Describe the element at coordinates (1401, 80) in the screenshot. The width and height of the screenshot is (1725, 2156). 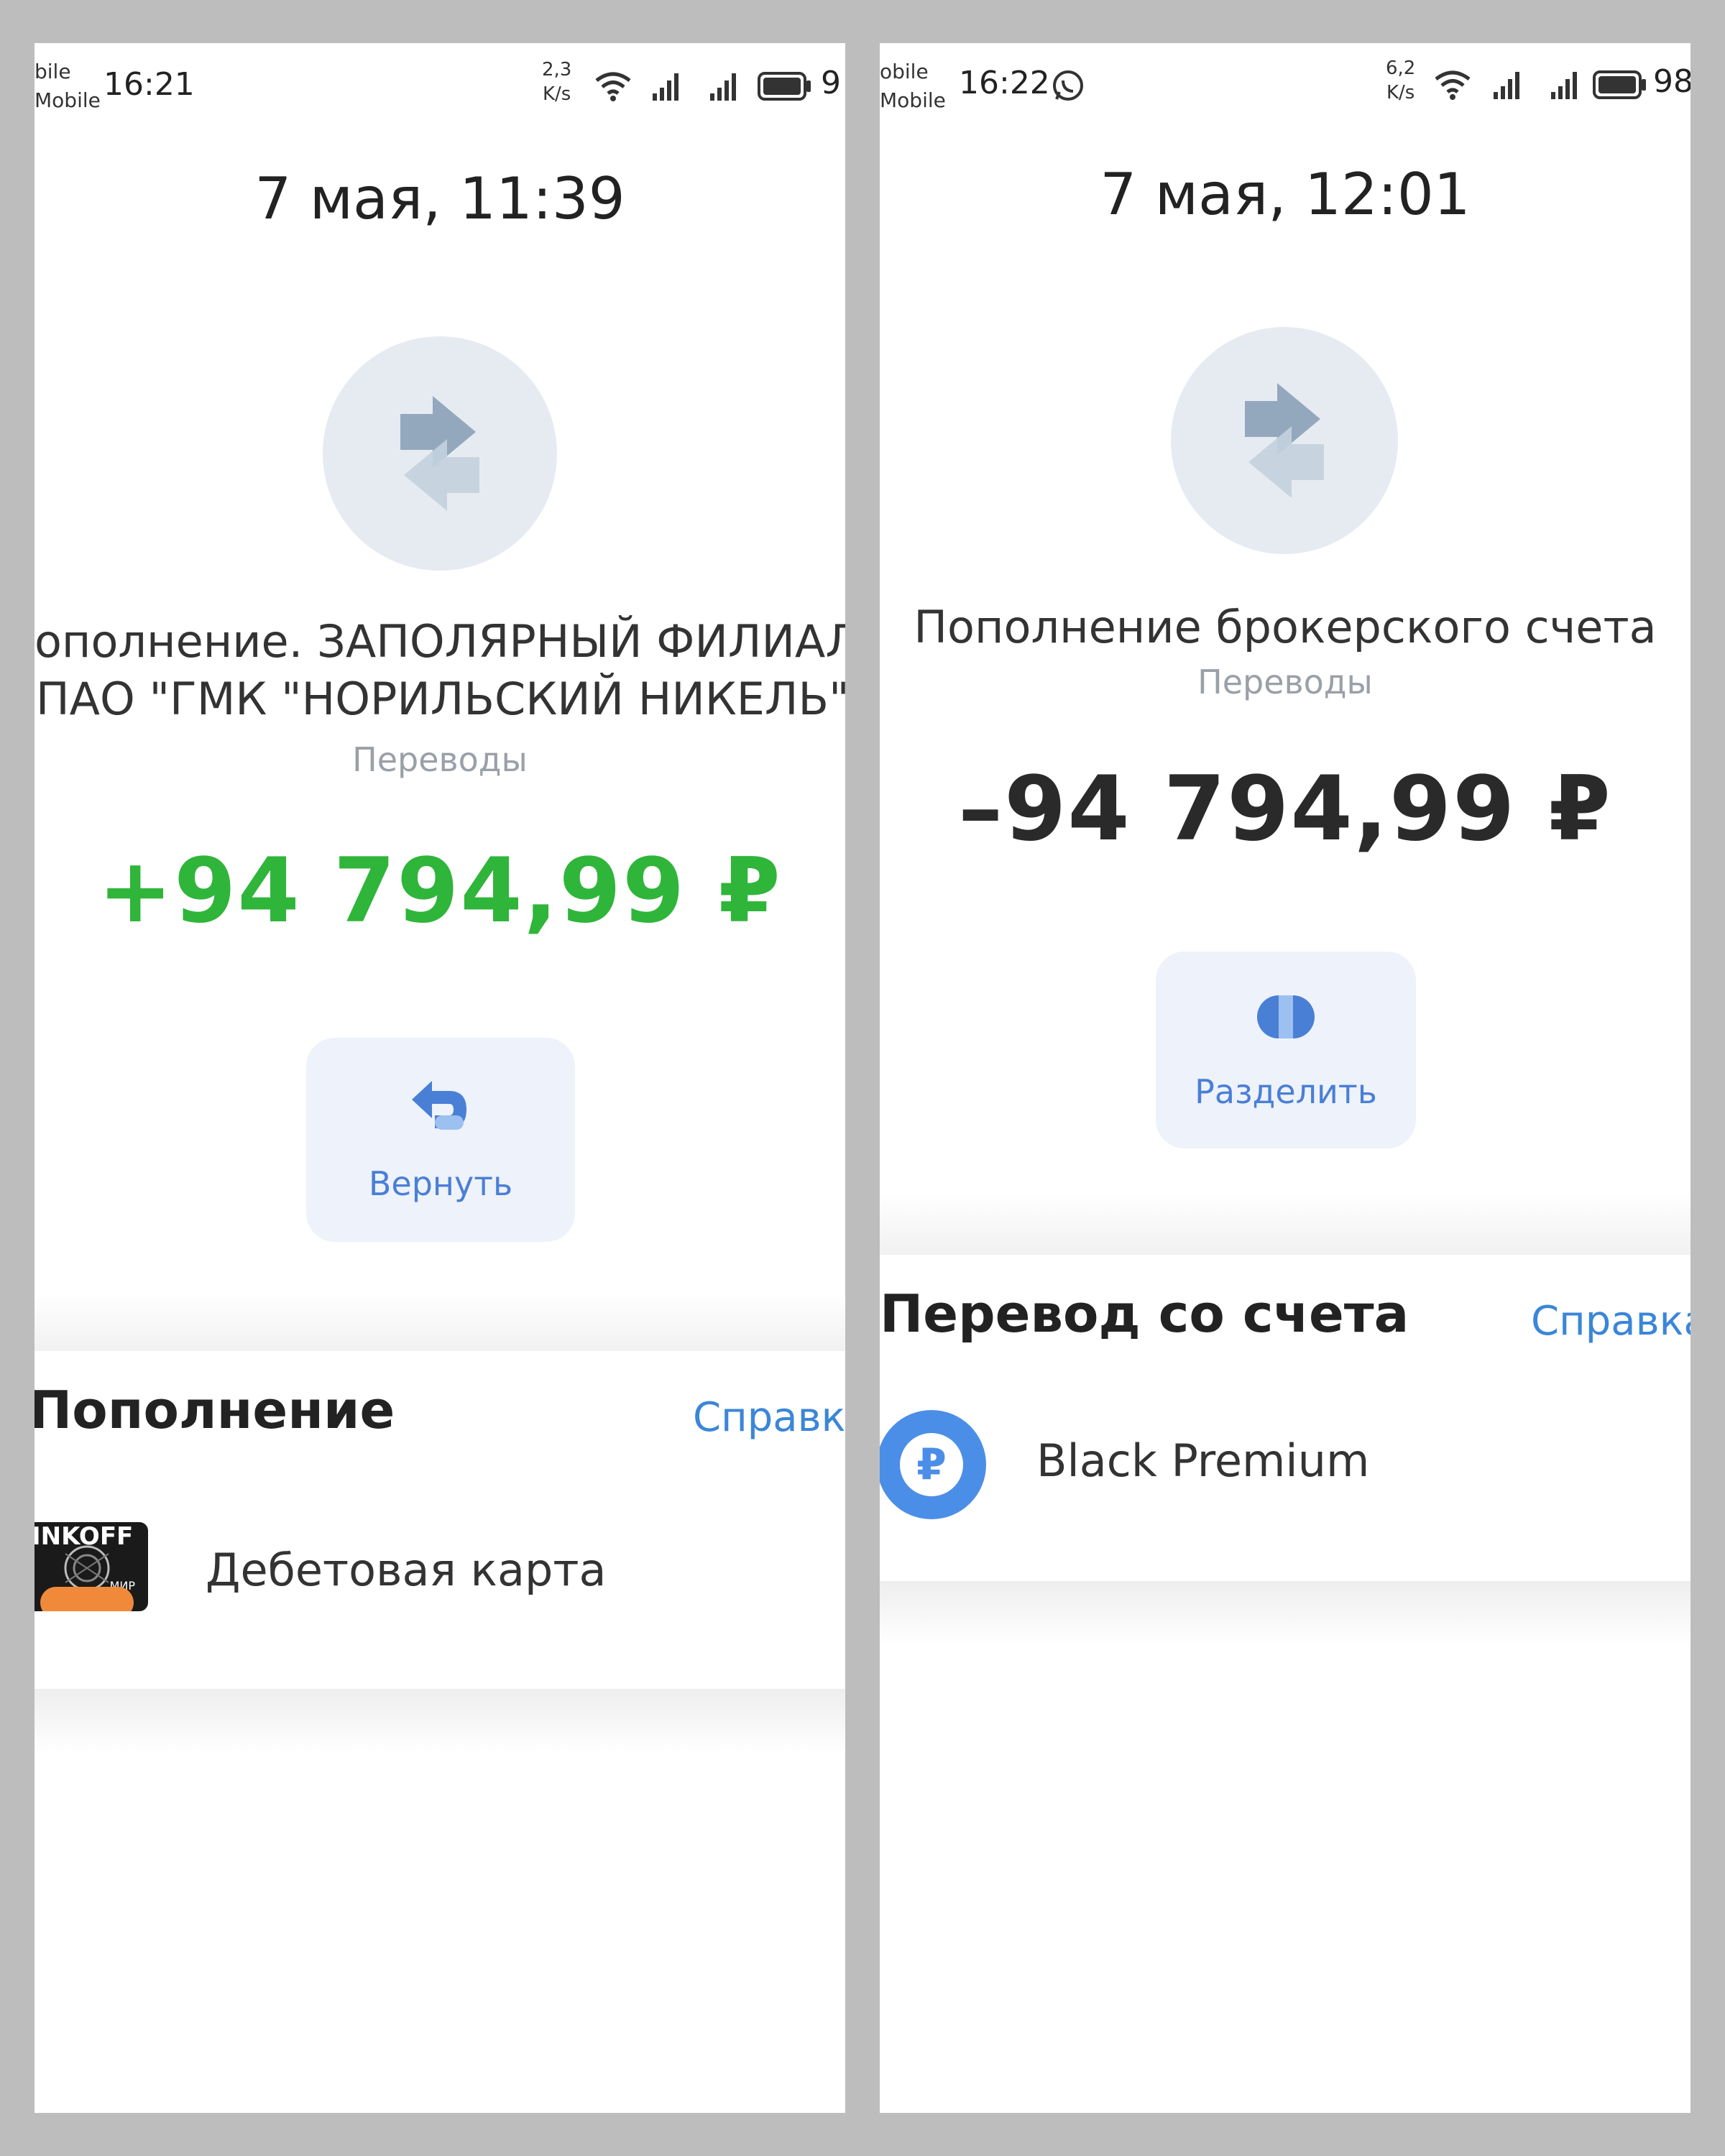
I see `network-speed: 6,2 K/s` at that location.